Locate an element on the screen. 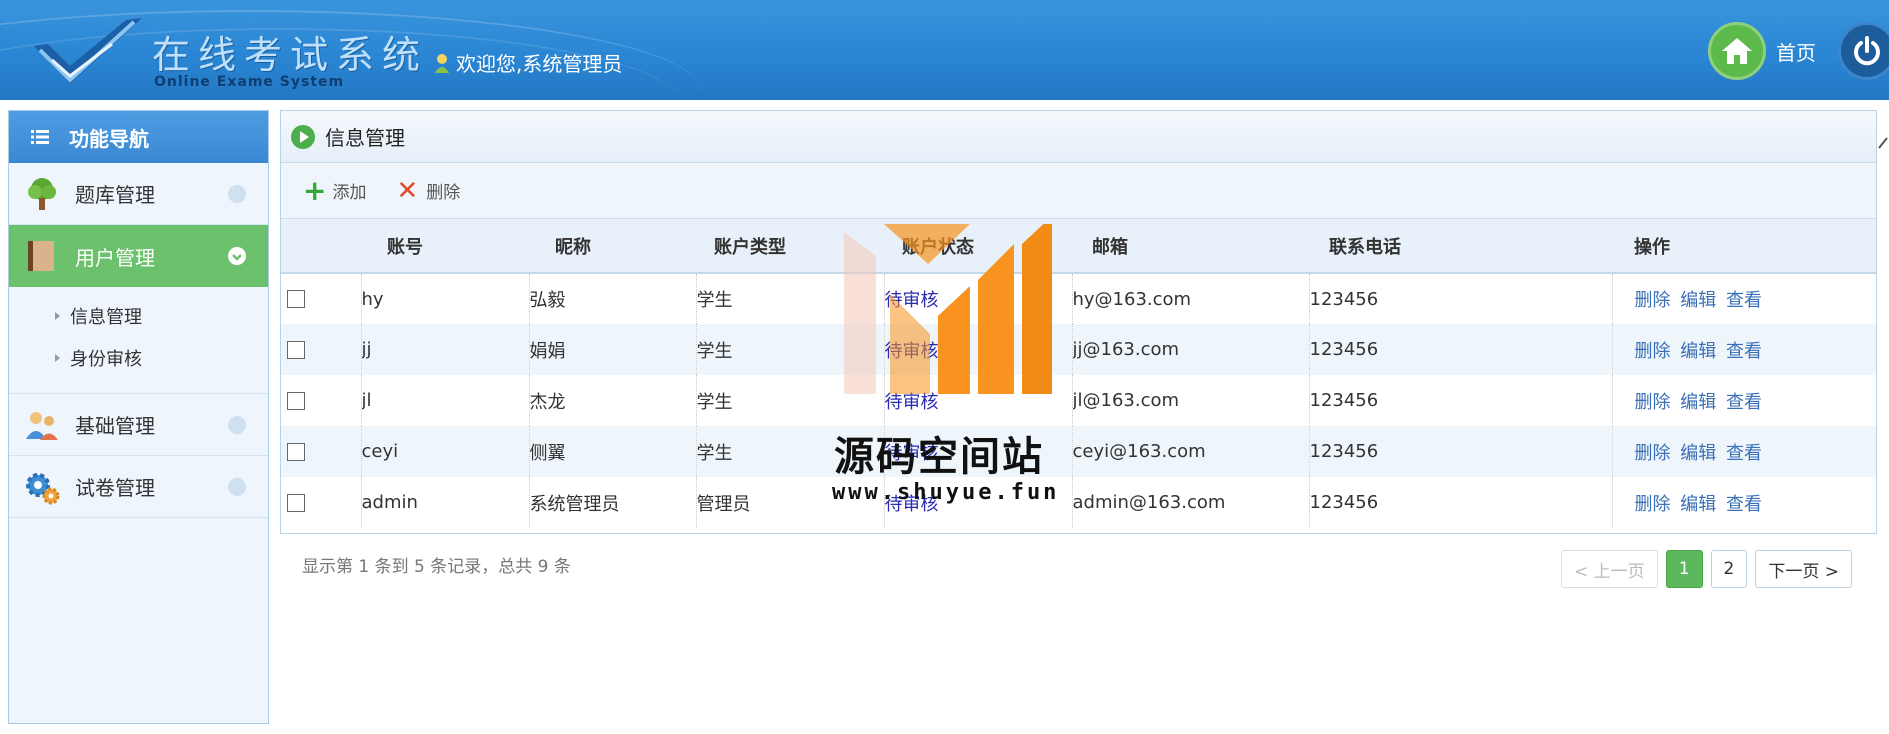 The image size is (1889, 734). table-row: jj 娟娟 学生 待审核 jj@163.com 123456 删除 编辑 查看 is located at coordinates (1078, 349).